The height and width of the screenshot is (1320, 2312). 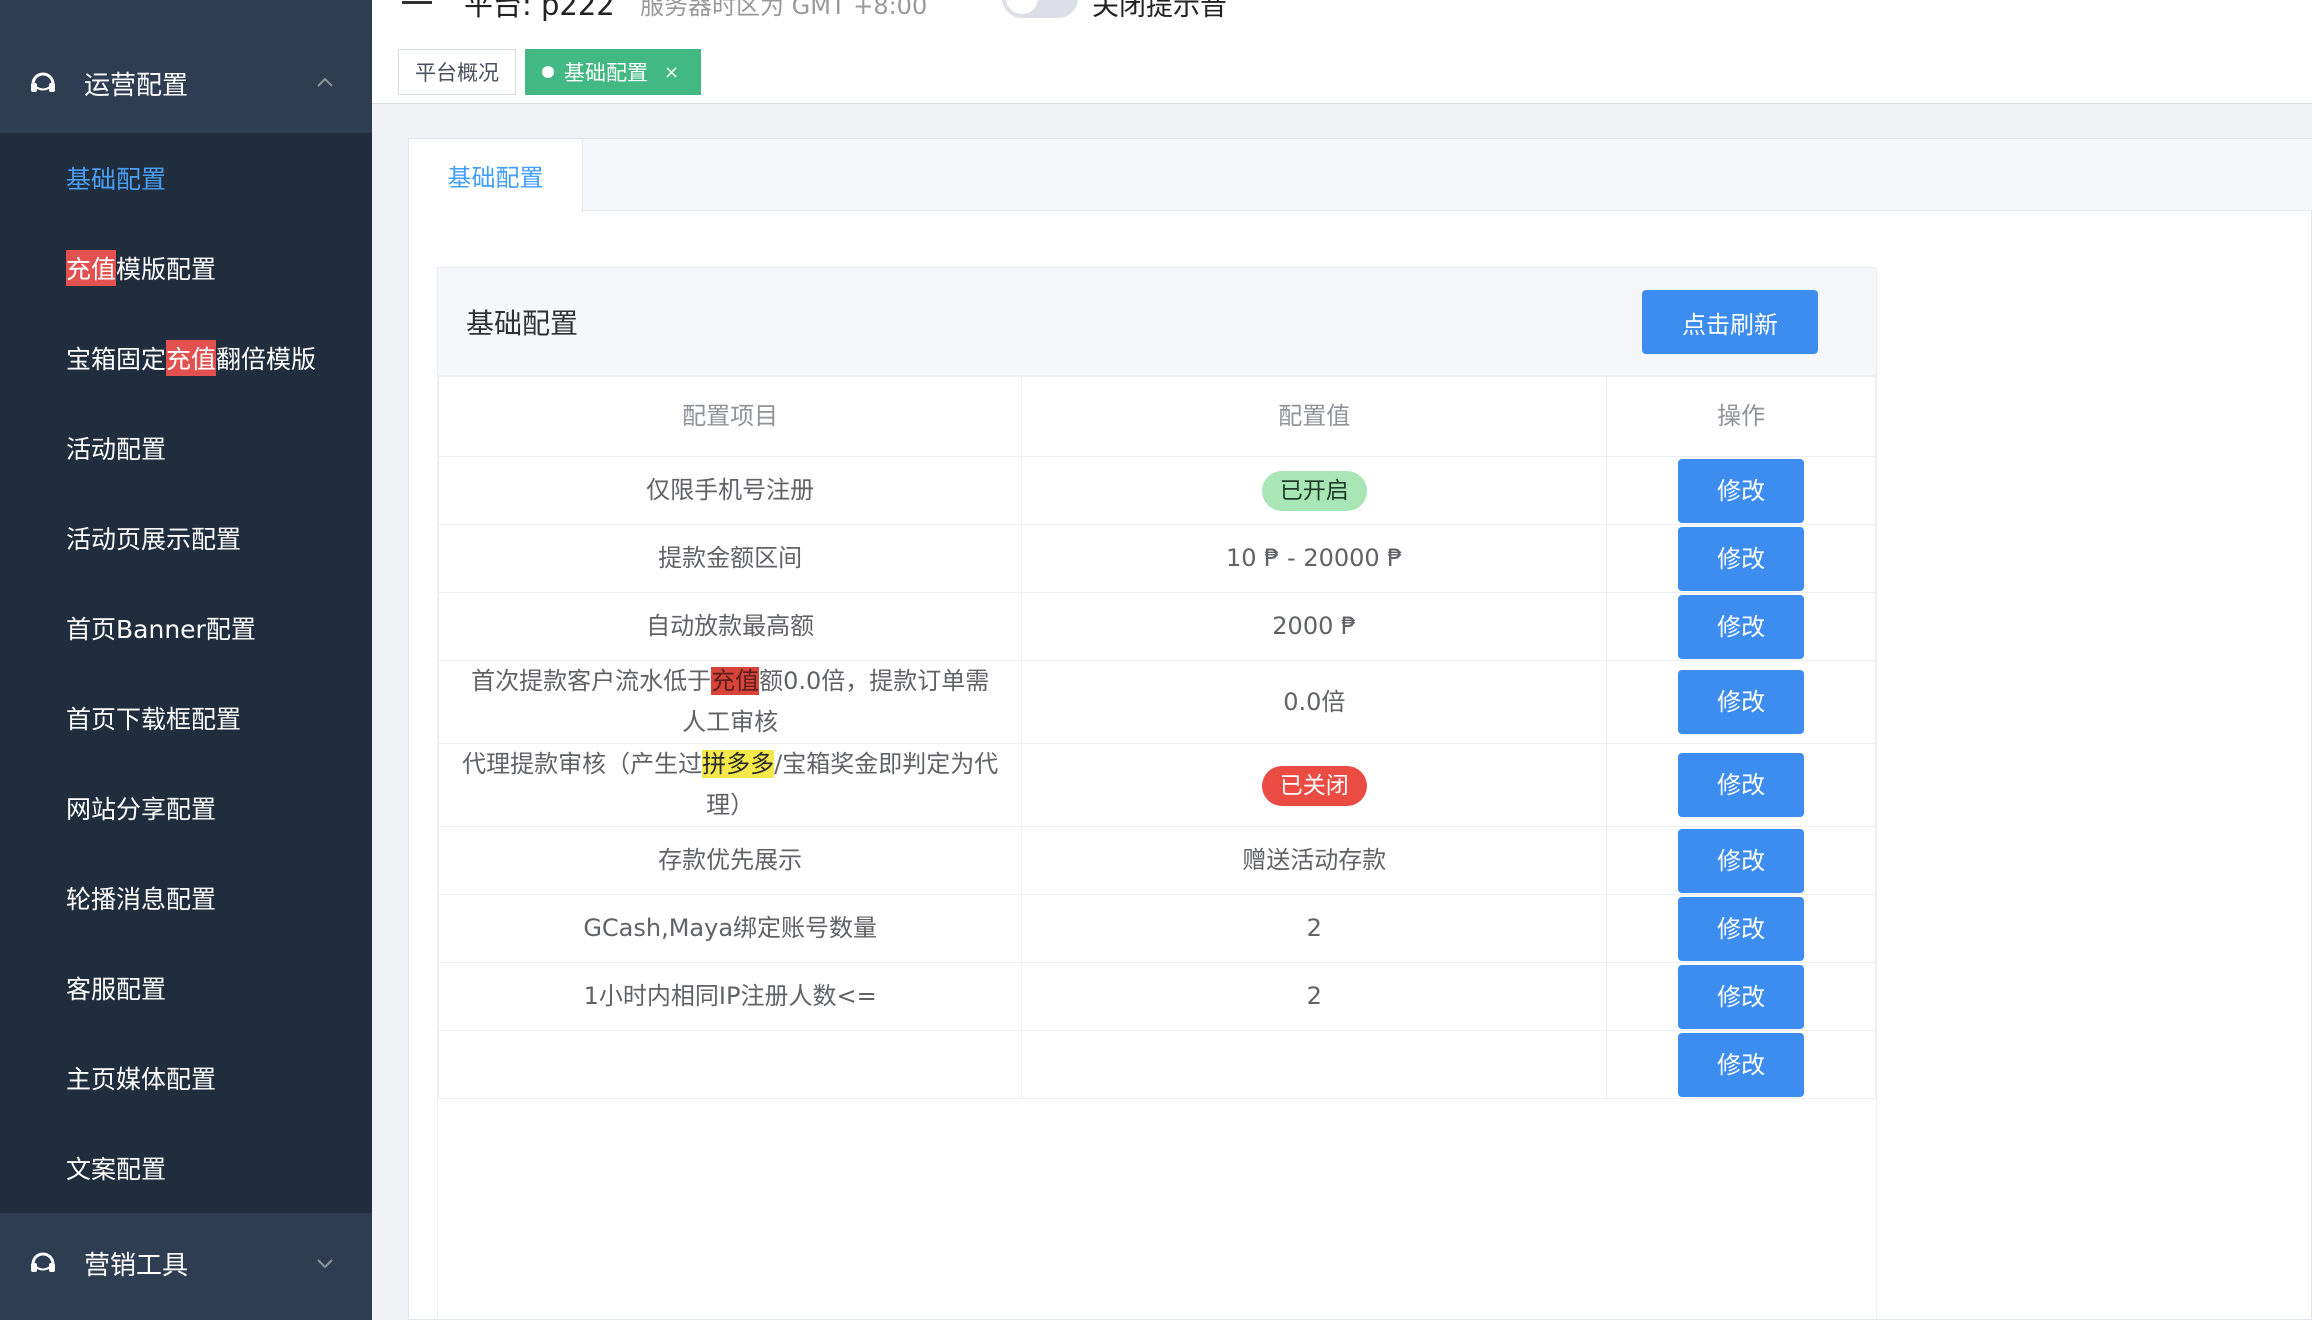 What do you see at coordinates (606, 73) in the screenshot?
I see `tag-label: 基础配置` at bounding box center [606, 73].